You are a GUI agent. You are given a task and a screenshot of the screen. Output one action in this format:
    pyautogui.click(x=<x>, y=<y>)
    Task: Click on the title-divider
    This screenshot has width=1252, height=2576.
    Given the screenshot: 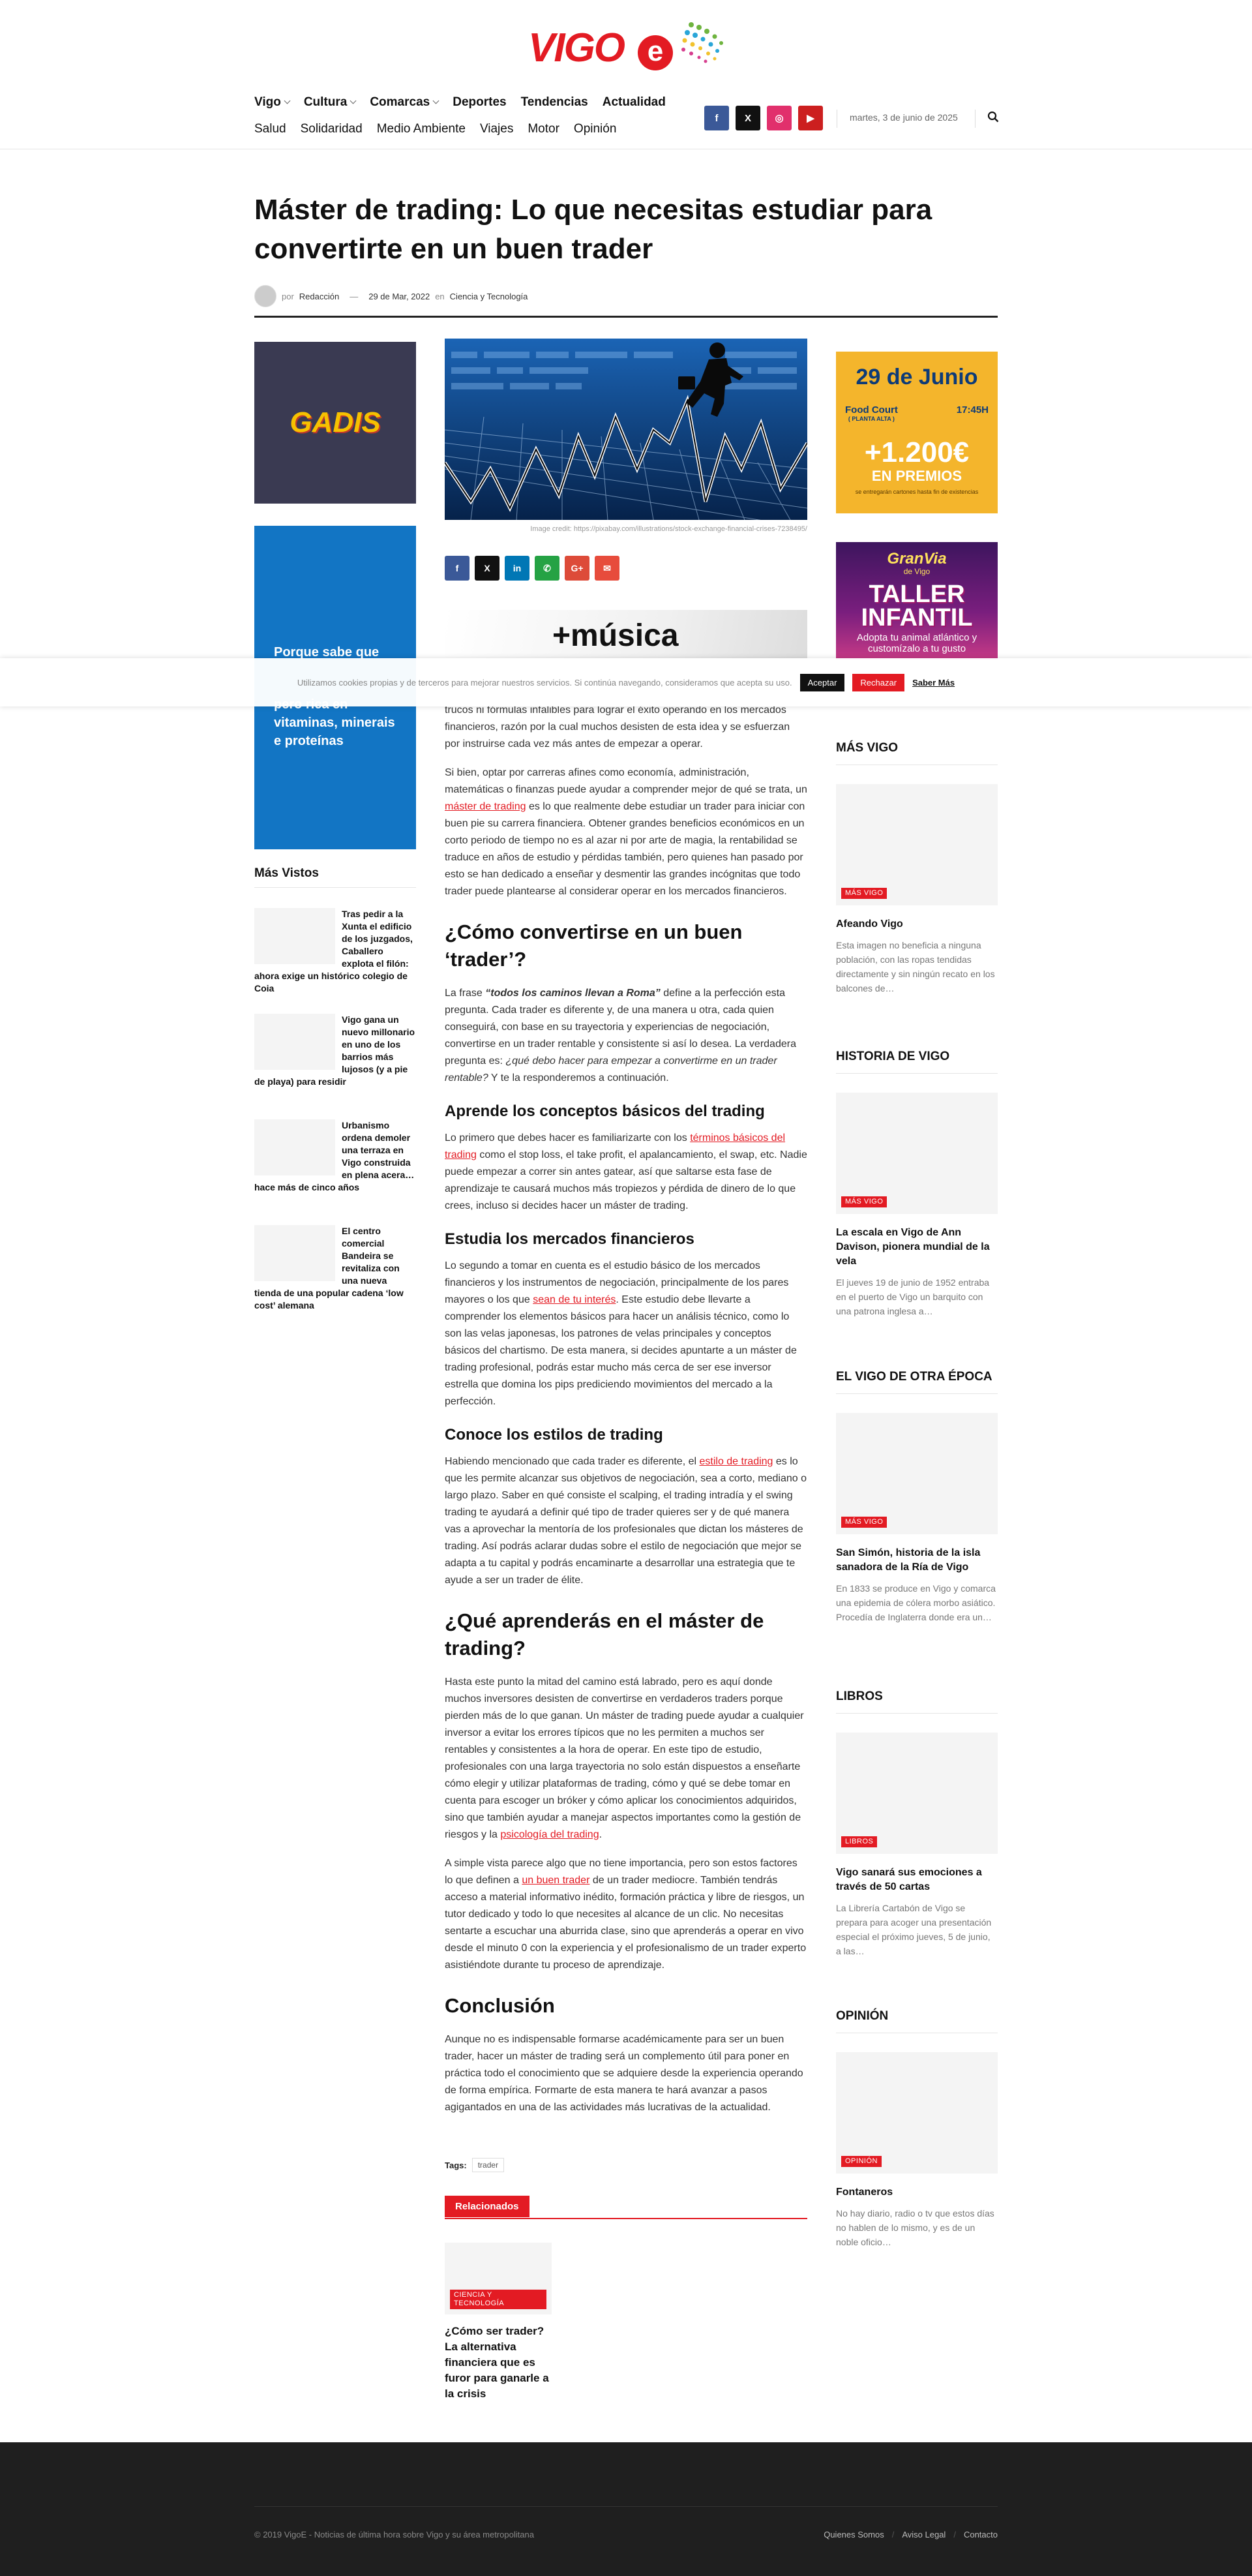 What is the action you would take?
    pyautogui.click(x=626, y=317)
    